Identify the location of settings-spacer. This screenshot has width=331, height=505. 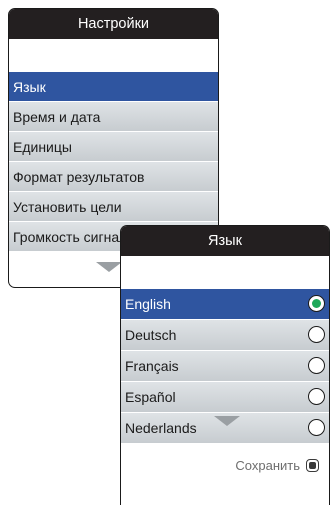
(113, 55).